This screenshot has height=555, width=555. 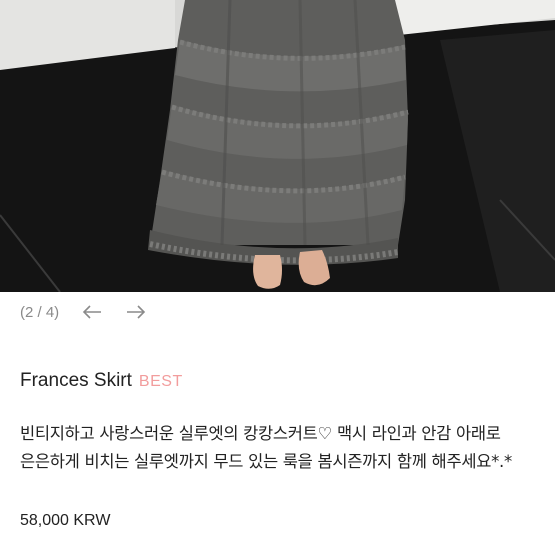 I want to click on product-title-row: Frances Skirt BEST, so click(x=101, y=381).